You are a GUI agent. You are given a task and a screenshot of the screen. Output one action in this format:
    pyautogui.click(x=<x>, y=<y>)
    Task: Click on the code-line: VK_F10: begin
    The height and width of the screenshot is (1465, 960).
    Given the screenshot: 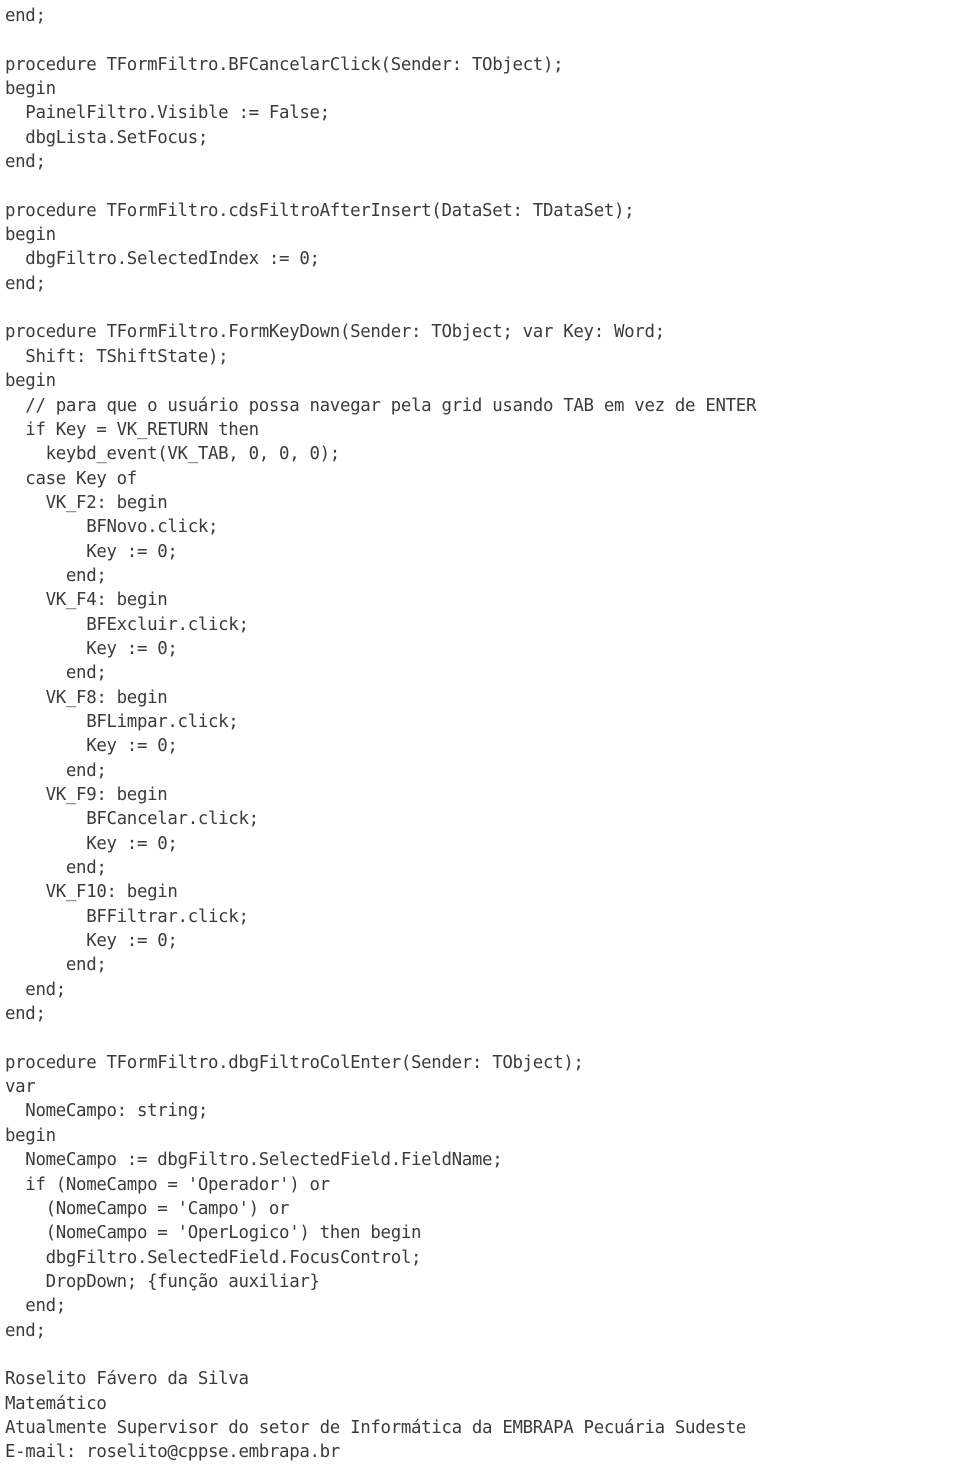 What is the action you would take?
    pyautogui.click(x=91, y=892)
    